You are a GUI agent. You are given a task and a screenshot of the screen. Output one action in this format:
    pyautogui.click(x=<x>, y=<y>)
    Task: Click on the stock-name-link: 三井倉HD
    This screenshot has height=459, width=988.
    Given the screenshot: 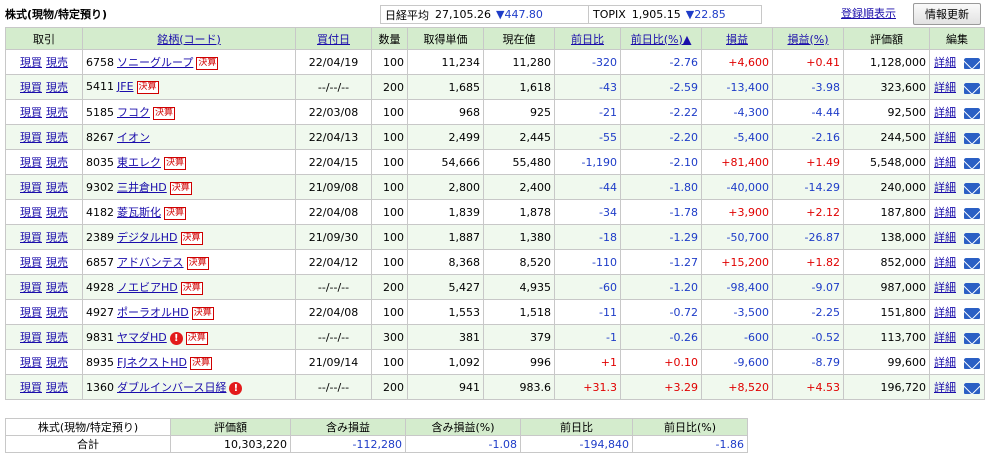 What is the action you would take?
    pyautogui.click(x=142, y=187)
    